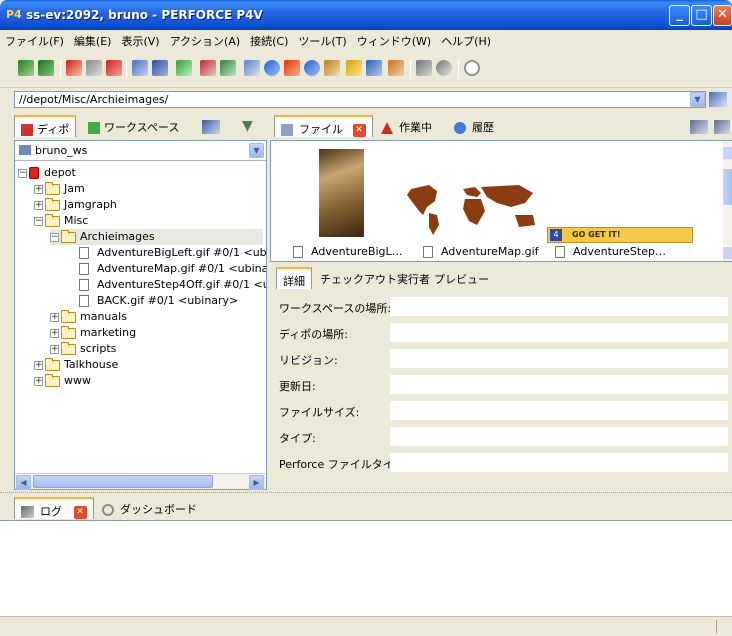 This screenshot has width=732, height=636. Describe the element at coordinates (80, 512) in the screenshot. I see `close-log-icon: ✕` at that location.